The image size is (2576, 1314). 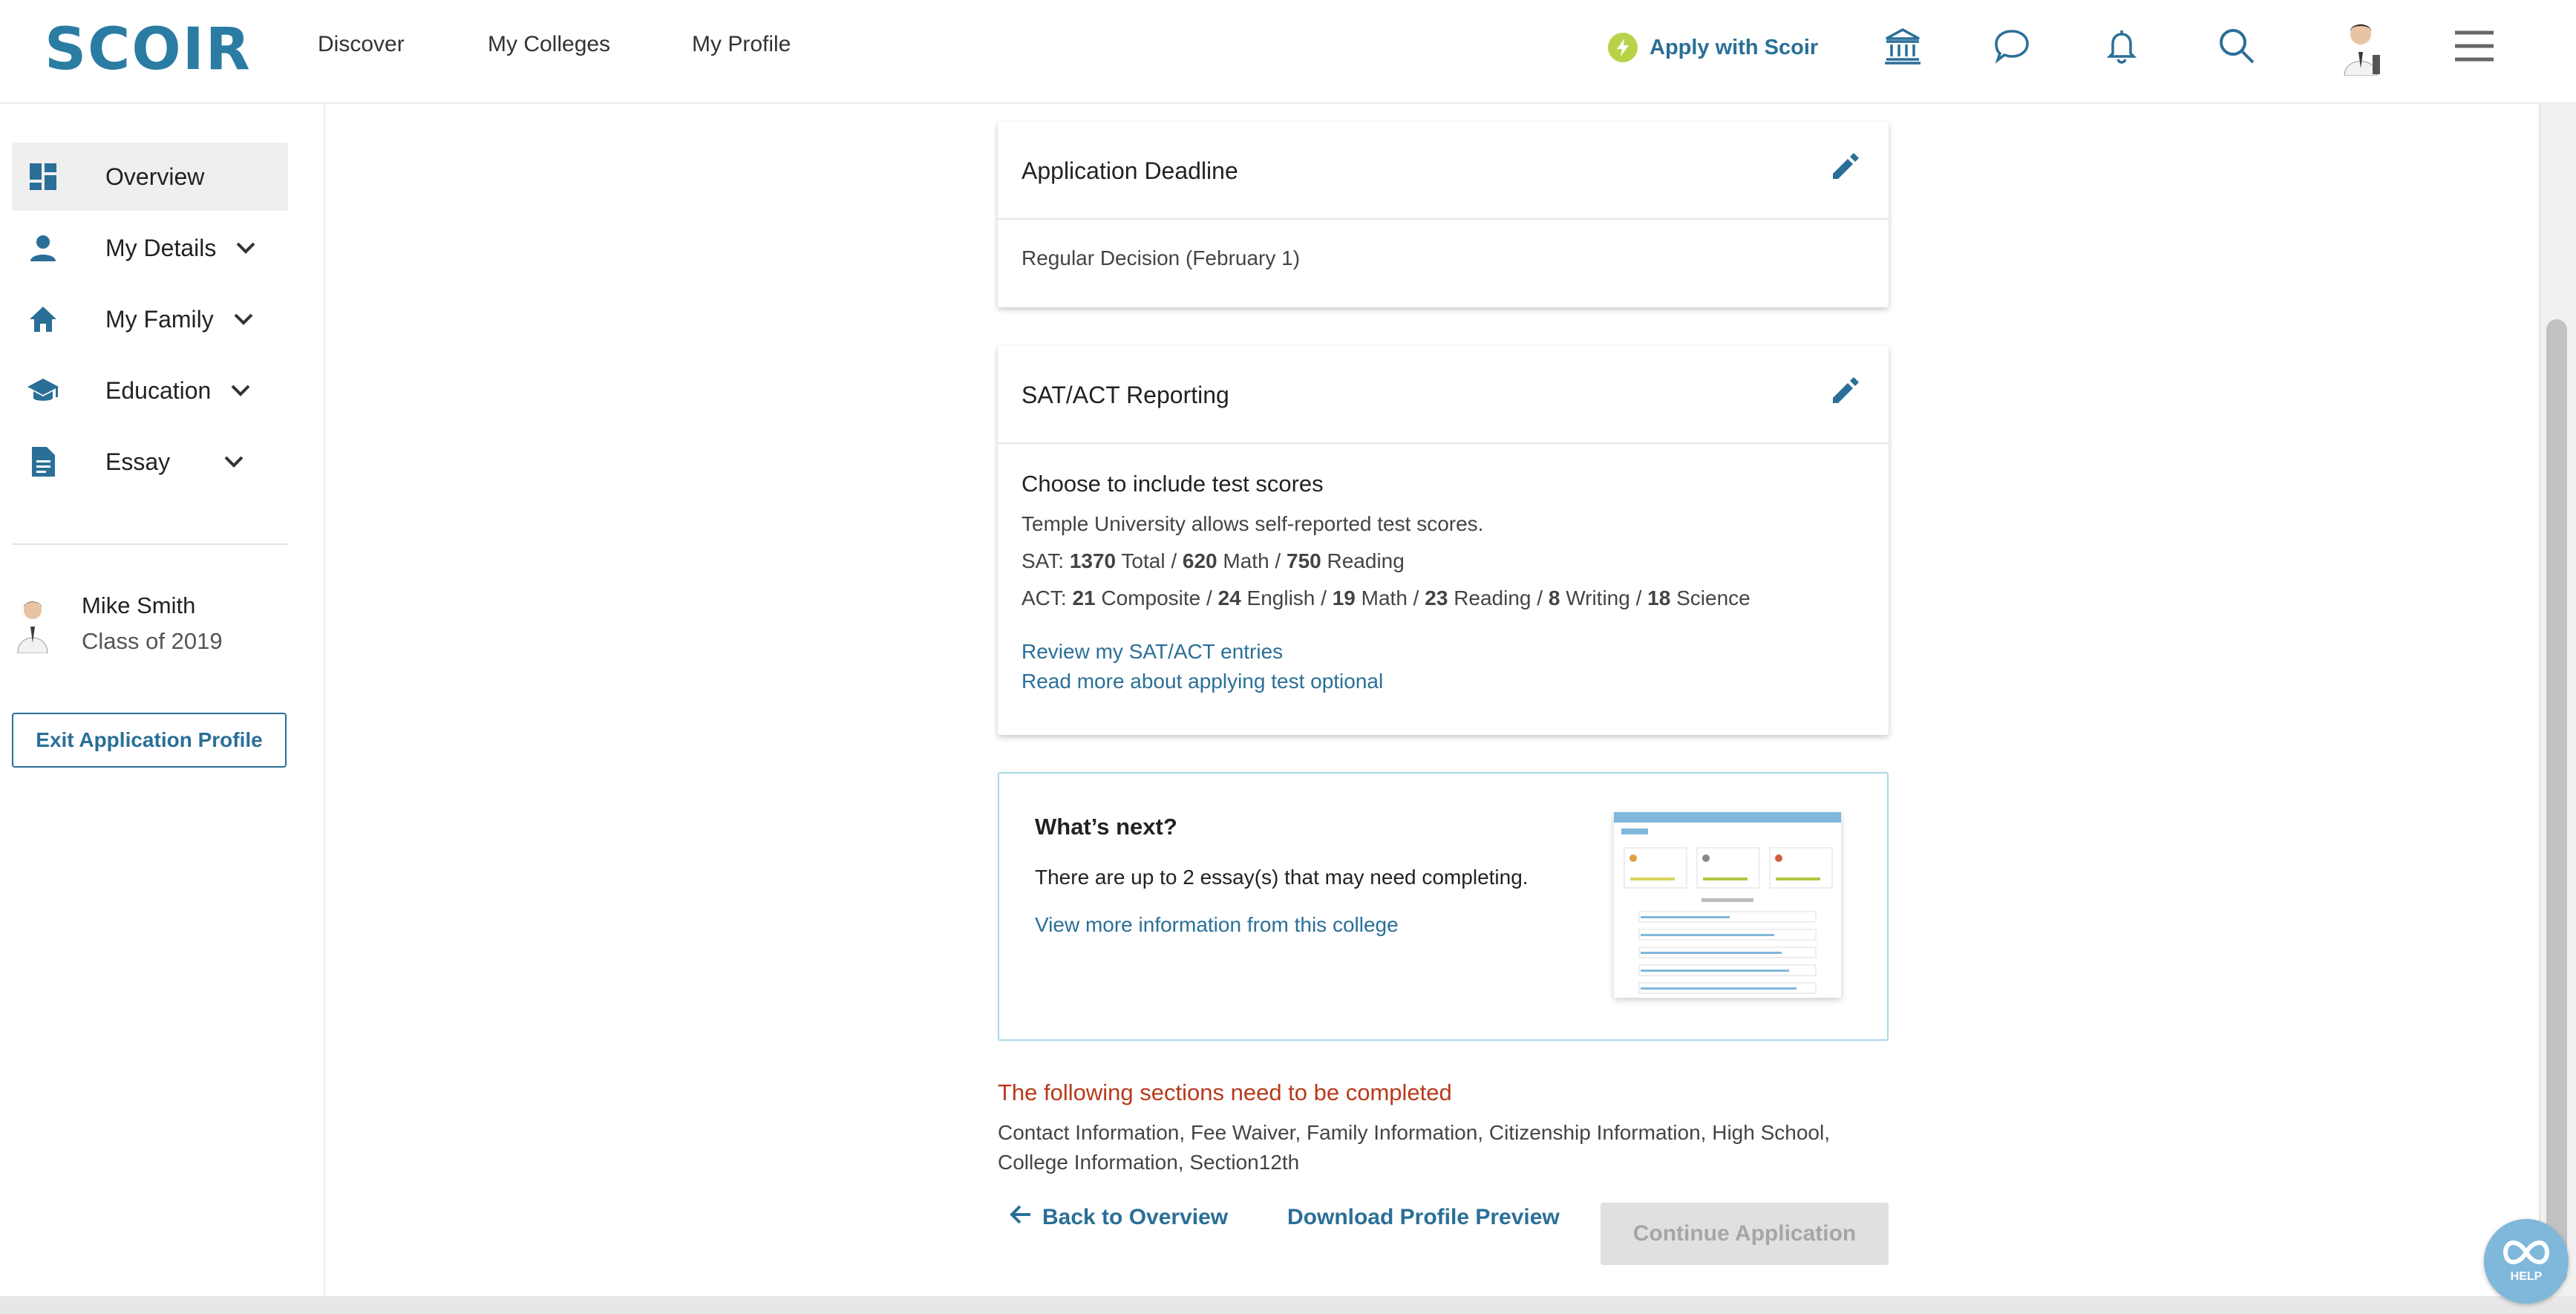 What do you see at coordinates (1443, 395) in the screenshot?
I see `card-header: SAT/ACT Reporting` at bounding box center [1443, 395].